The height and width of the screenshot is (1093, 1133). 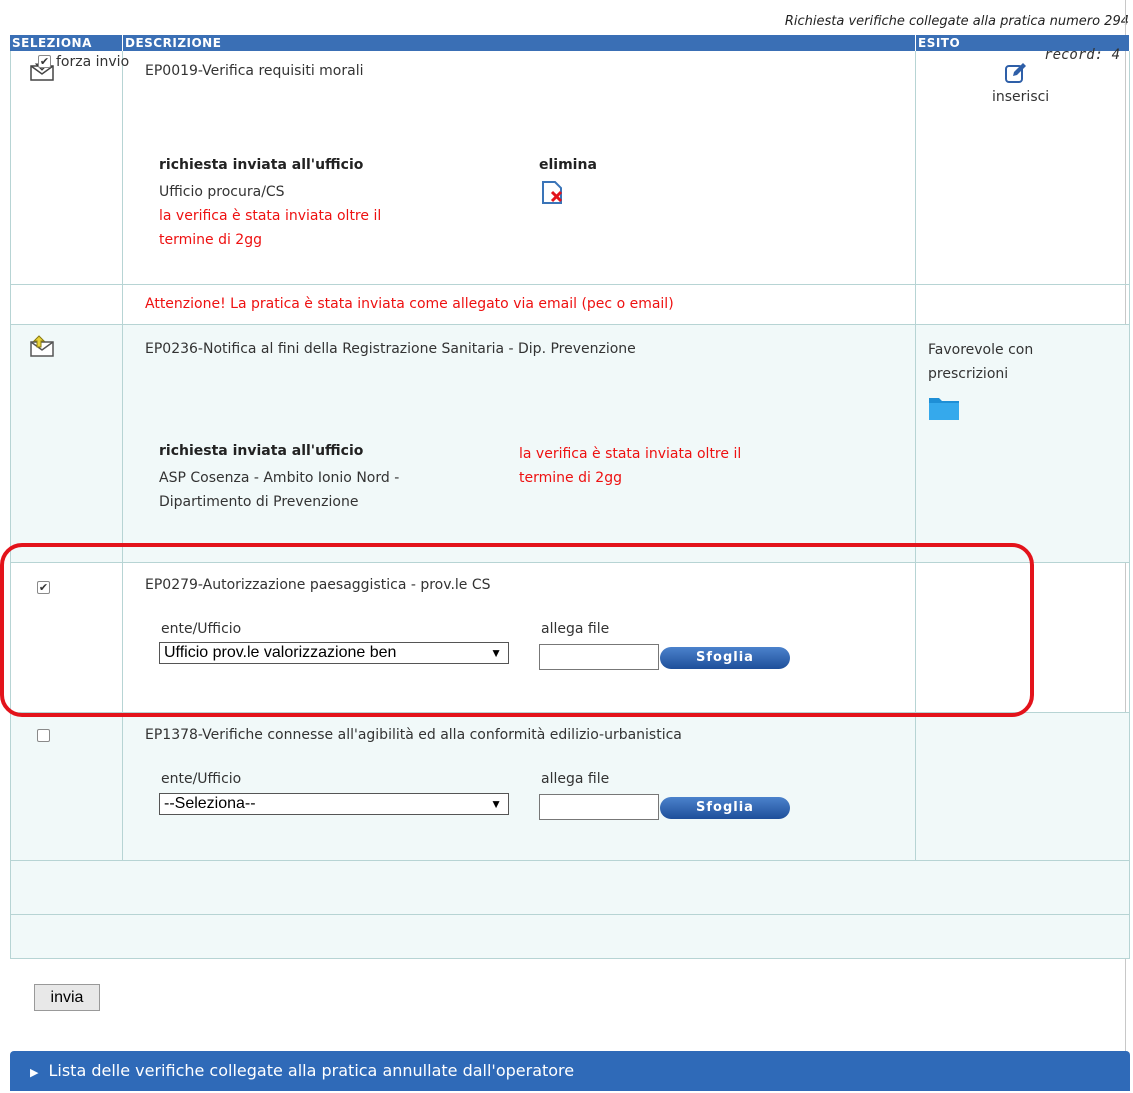 What do you see at coordinates (517, 630) in the screenshot?
I see `highlight-annotation` at bounding box center [517, 630].